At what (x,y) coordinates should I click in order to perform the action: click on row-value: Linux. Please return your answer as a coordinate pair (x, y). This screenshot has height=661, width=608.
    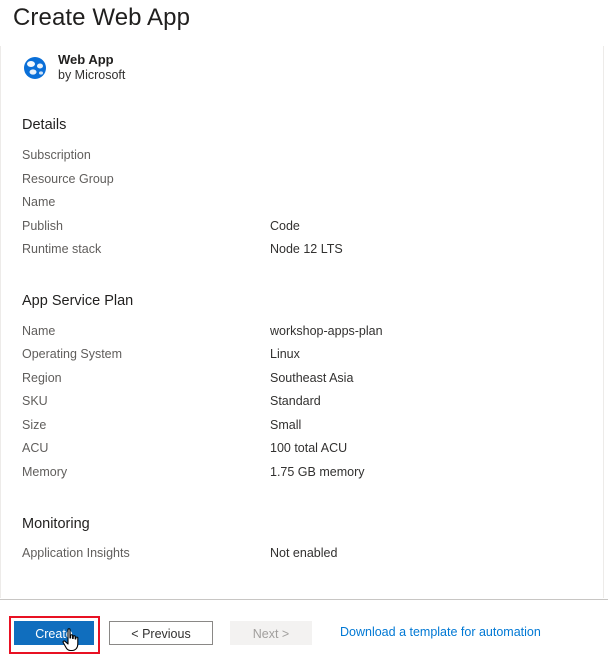
    Looking at the image, I should click on (285, 354).